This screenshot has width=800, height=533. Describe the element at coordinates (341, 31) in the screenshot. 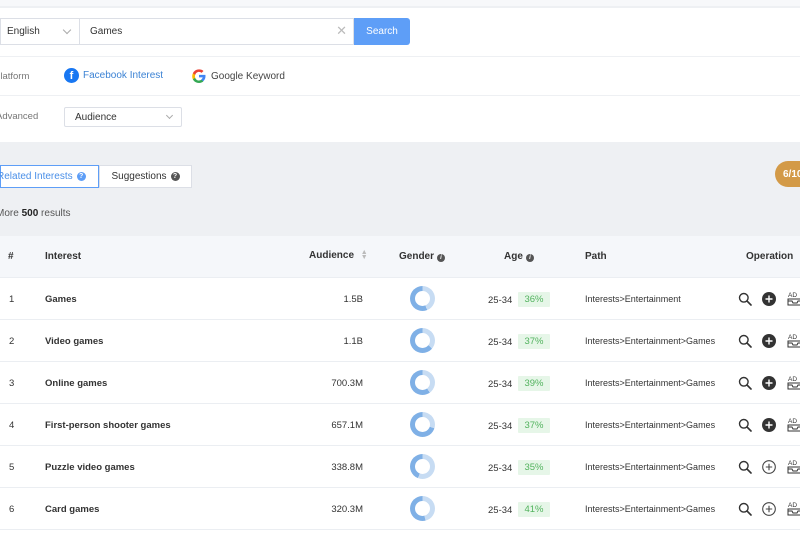

I see `clear-icon: ✕` at that location.